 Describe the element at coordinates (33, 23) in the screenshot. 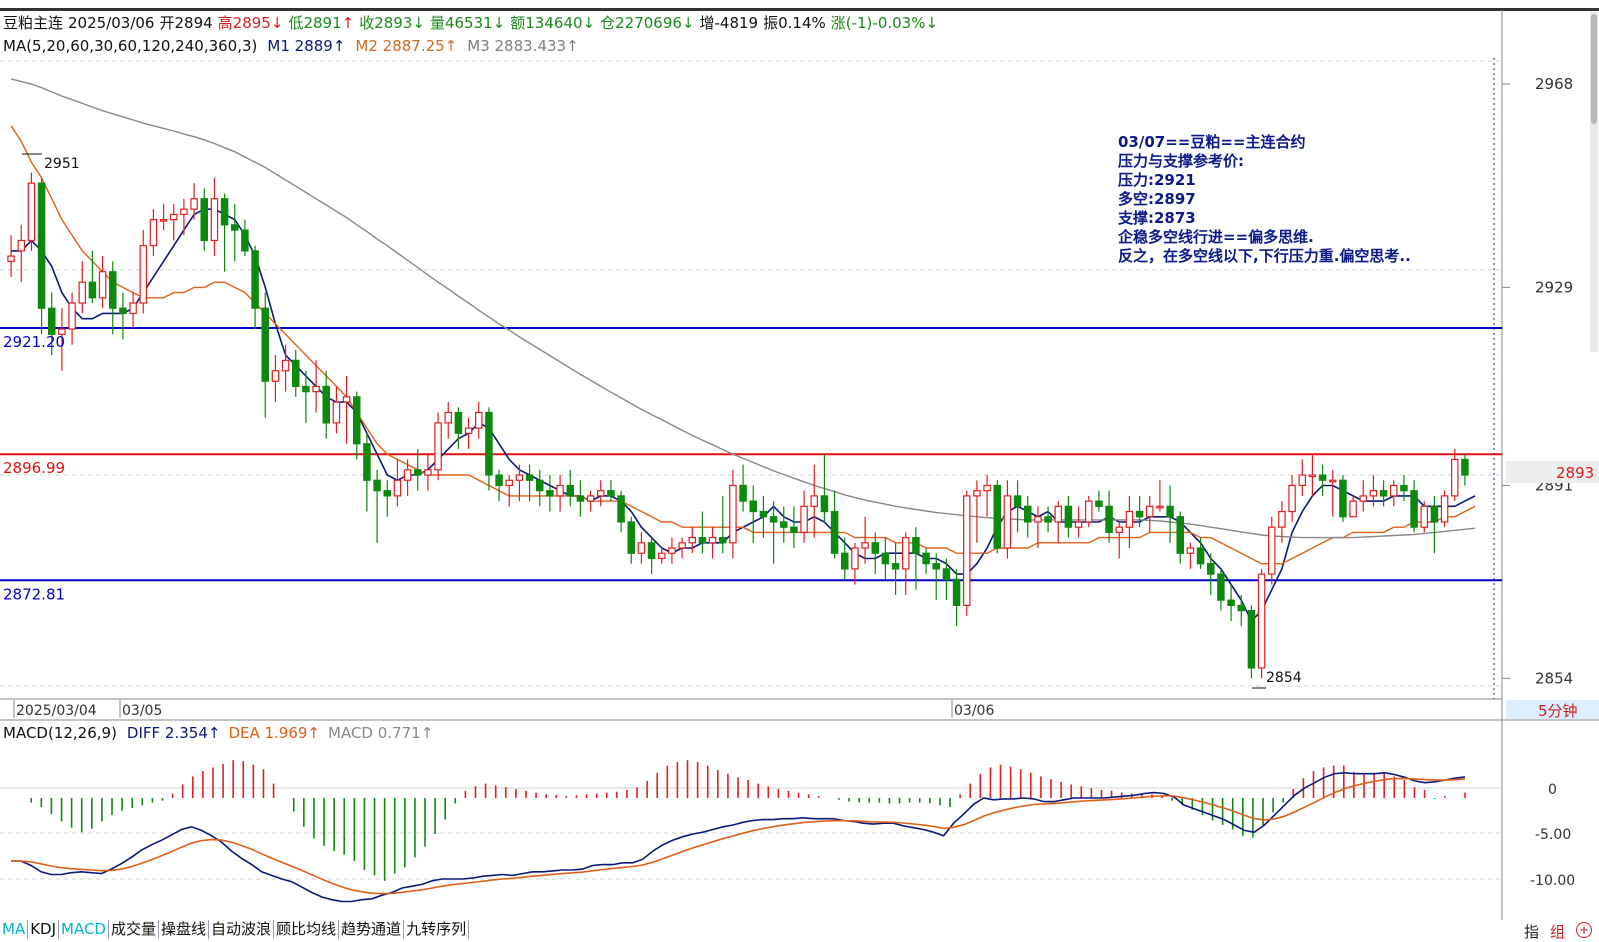

I see `symbol-name: 豆粕主连` at that location.